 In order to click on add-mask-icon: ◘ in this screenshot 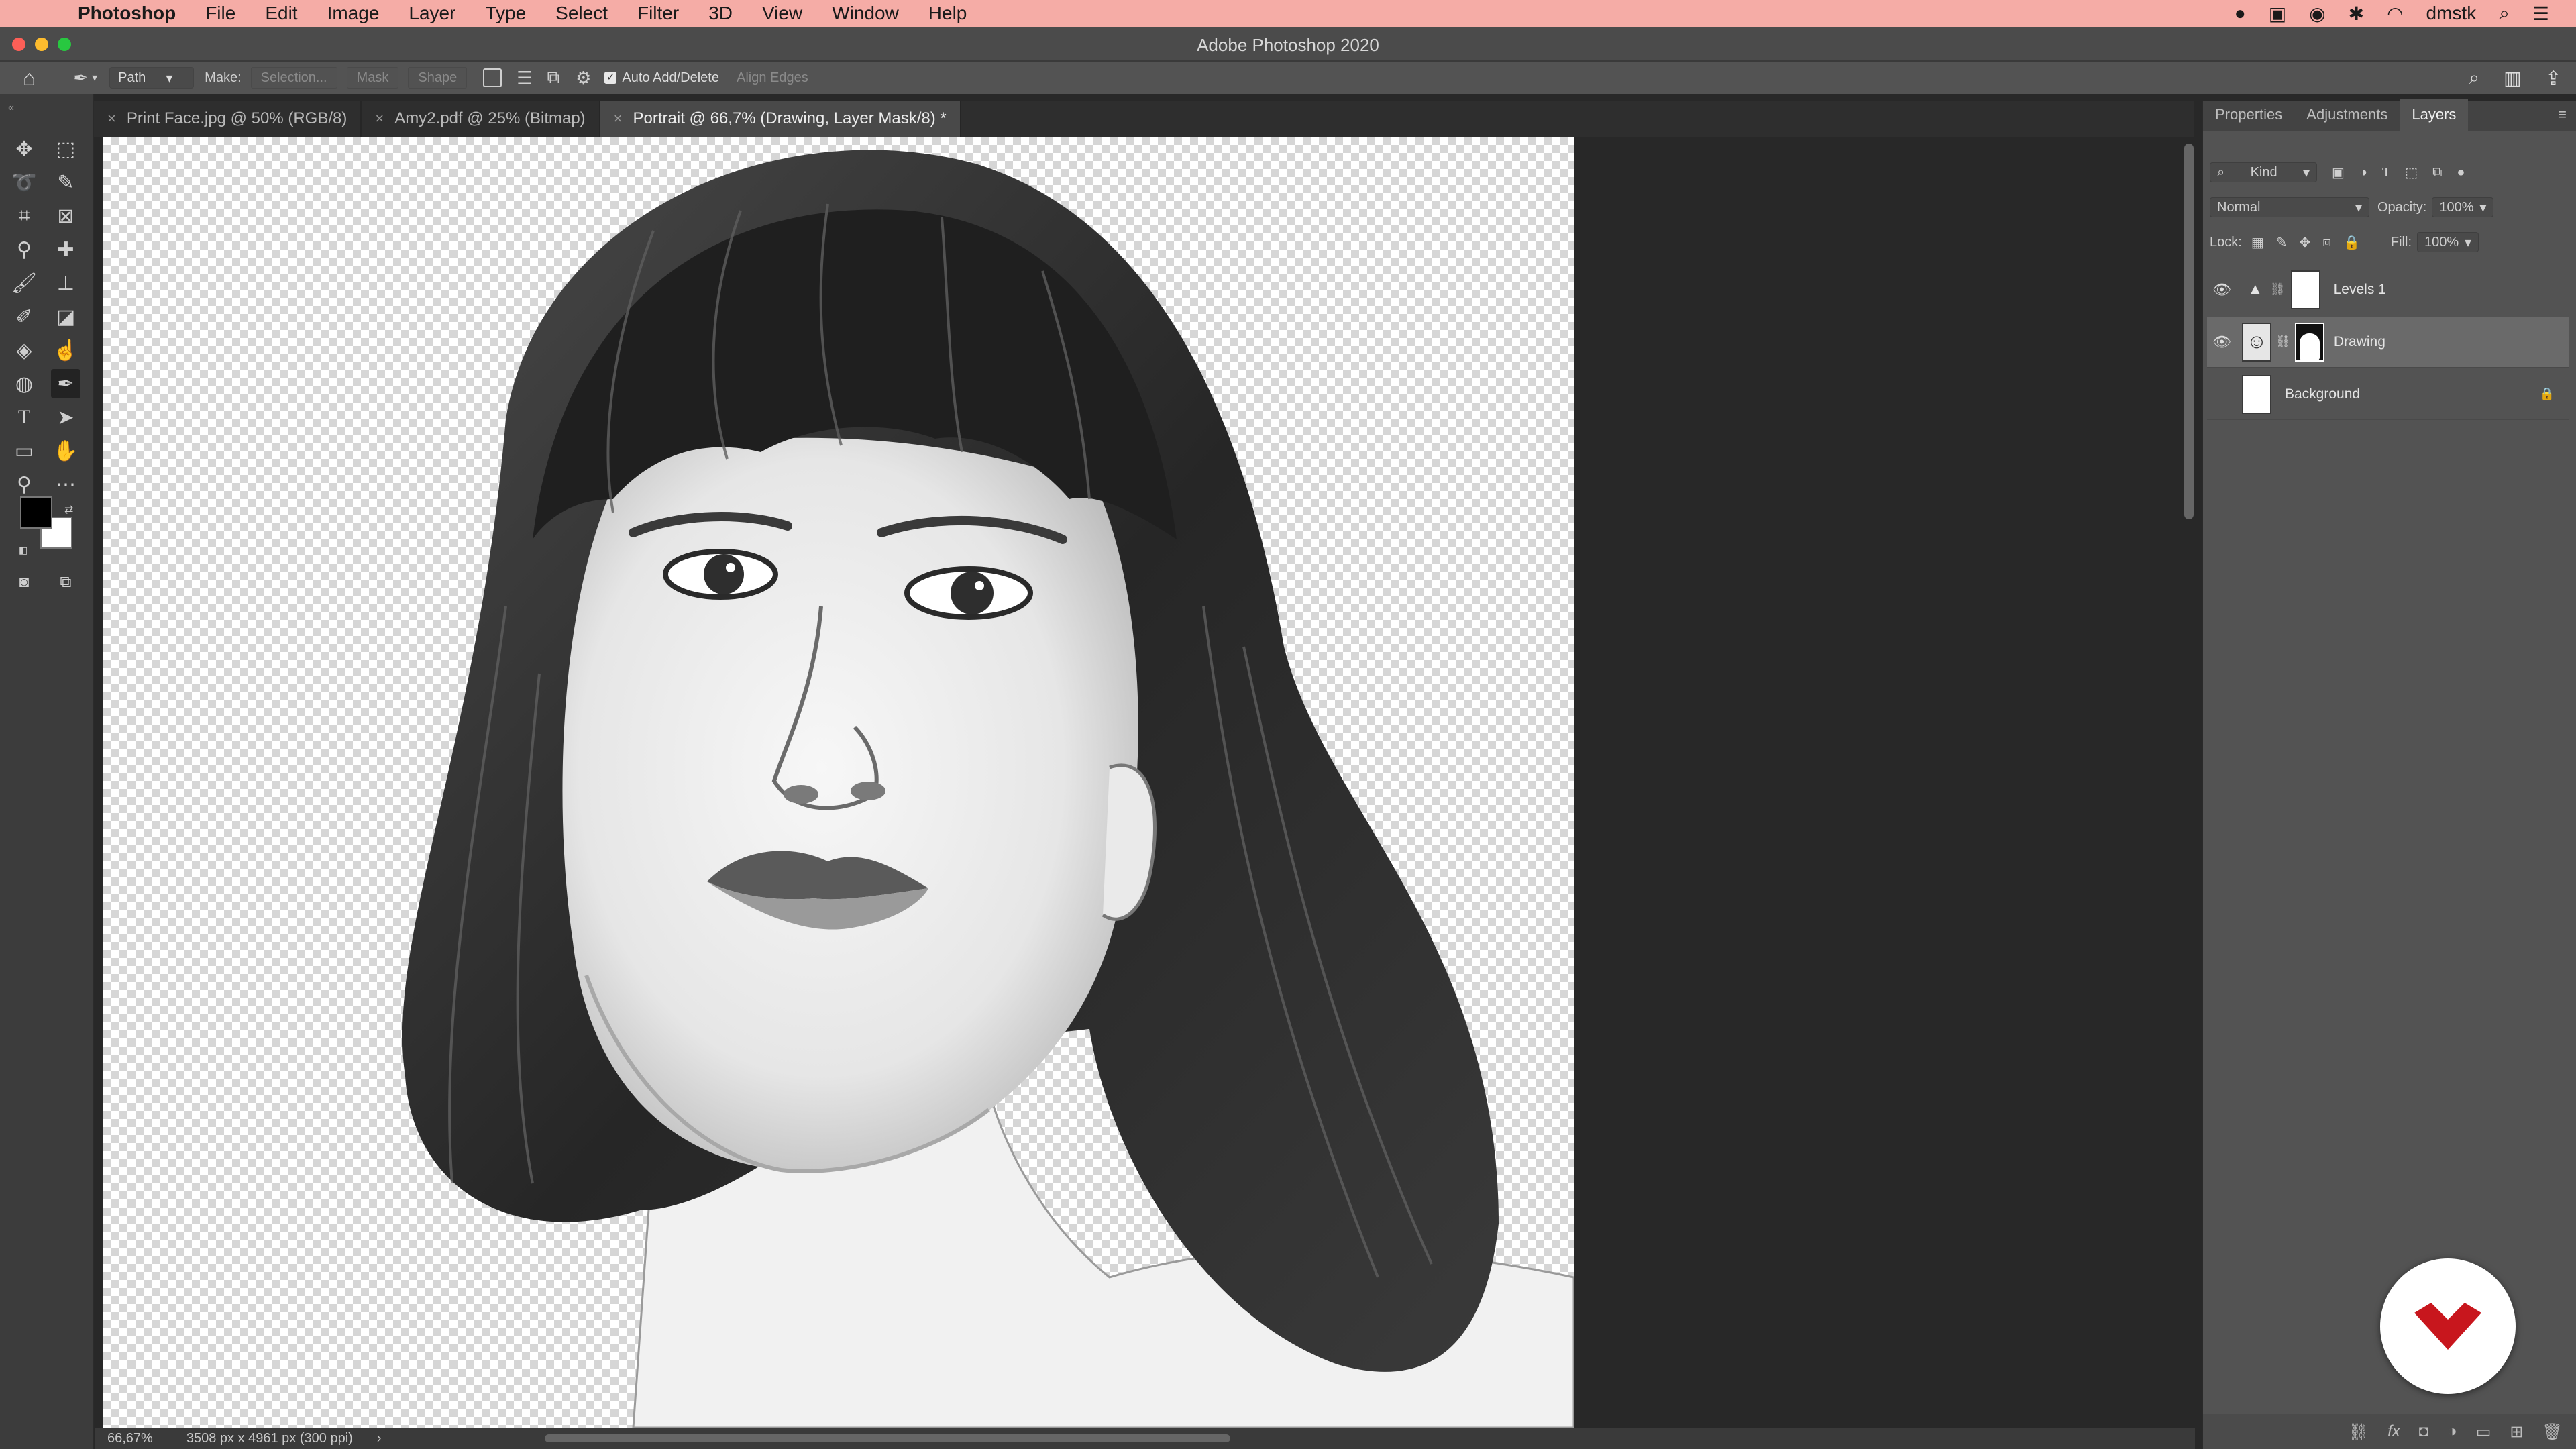, I will do `click(2424, 1431)`.